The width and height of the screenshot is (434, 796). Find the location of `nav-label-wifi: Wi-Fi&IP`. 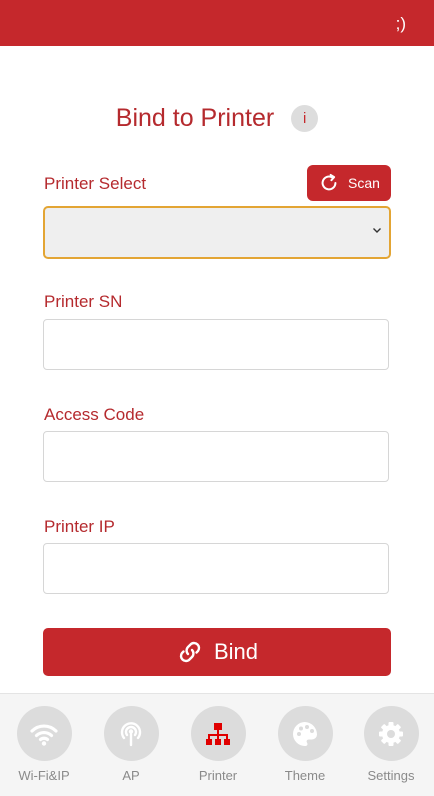

nav-label-wifi: Wi-Fi&IP is located at coordinates (44, 775).